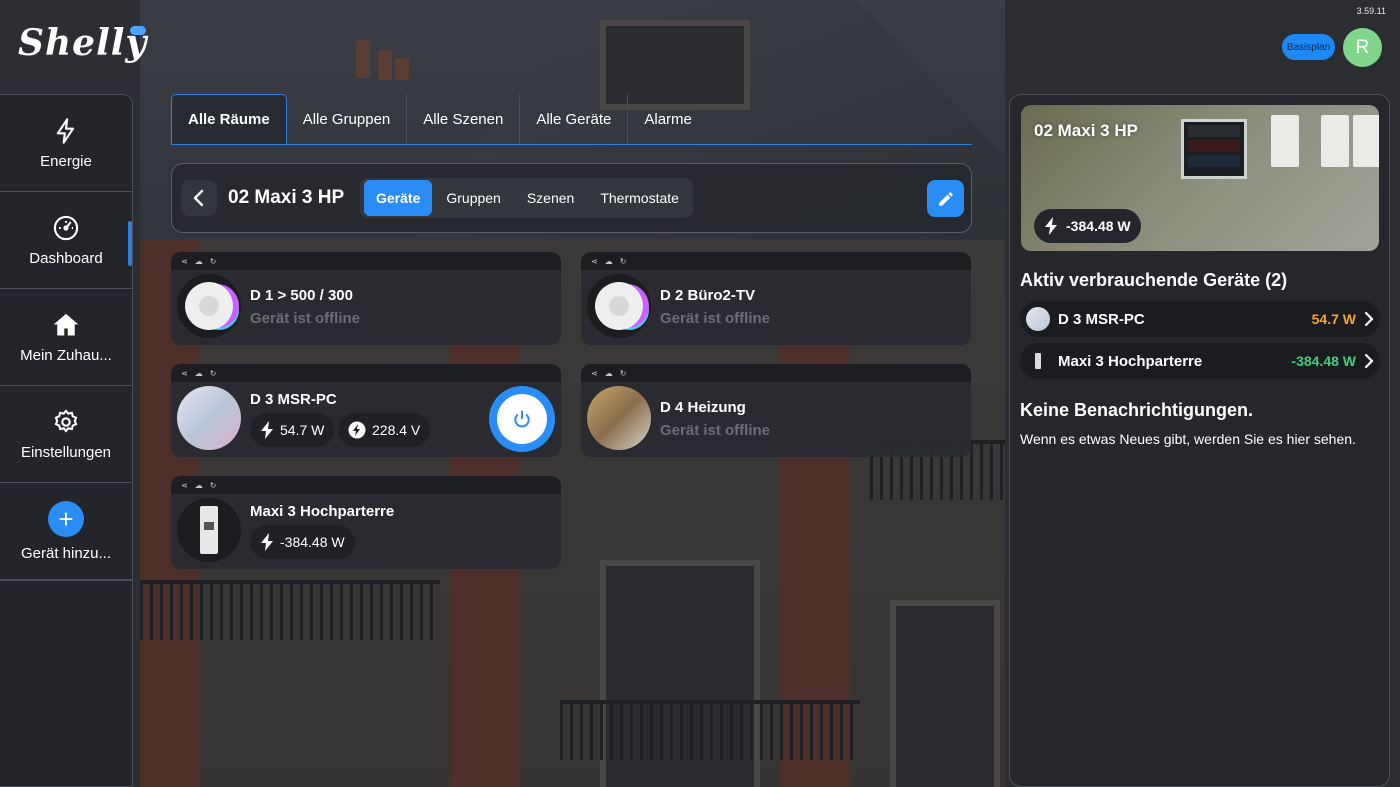  Describe the element at coordinates (66, 240) in the screenshot. I see `sidebar-item-dashboard: Dashboard` at that location.